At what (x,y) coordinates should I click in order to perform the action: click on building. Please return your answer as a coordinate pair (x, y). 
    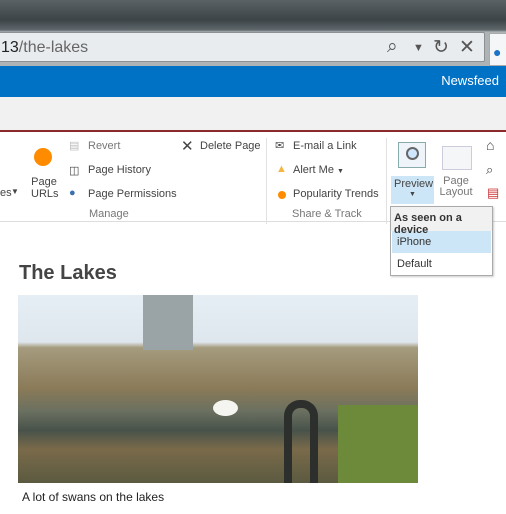
    Looking at the image, I should click on (168, 322).